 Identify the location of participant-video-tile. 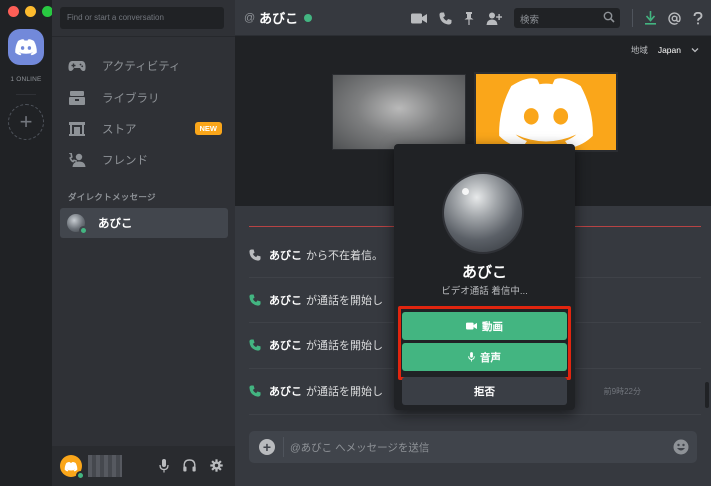
(399, 112).